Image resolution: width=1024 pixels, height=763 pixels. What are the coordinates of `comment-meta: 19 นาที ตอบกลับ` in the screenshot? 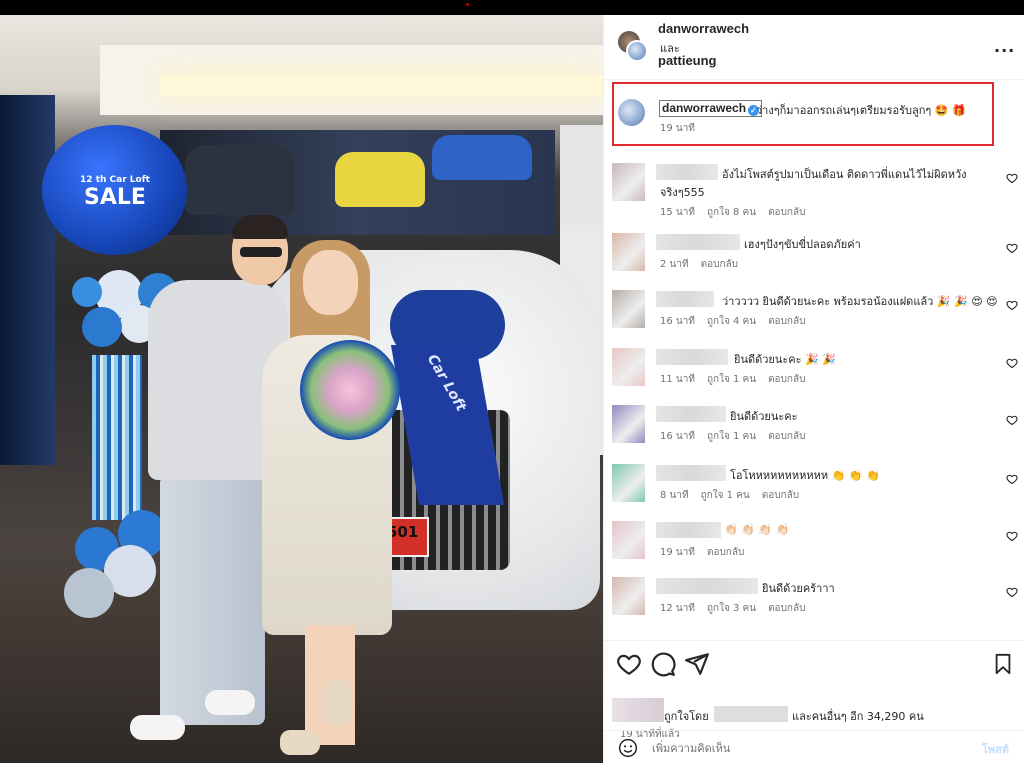 It's located at (708, 552).